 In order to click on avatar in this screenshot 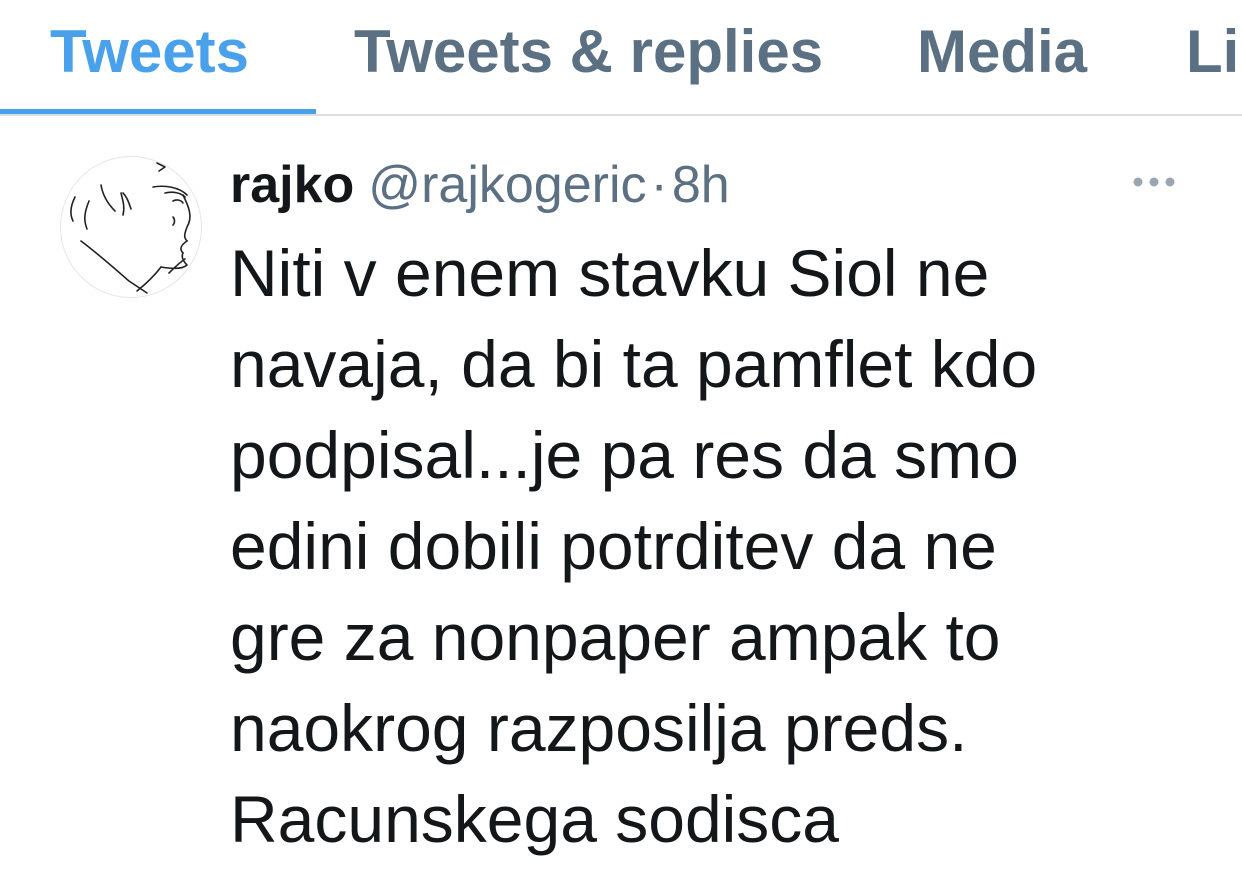, I will do `click(131, 227)`.